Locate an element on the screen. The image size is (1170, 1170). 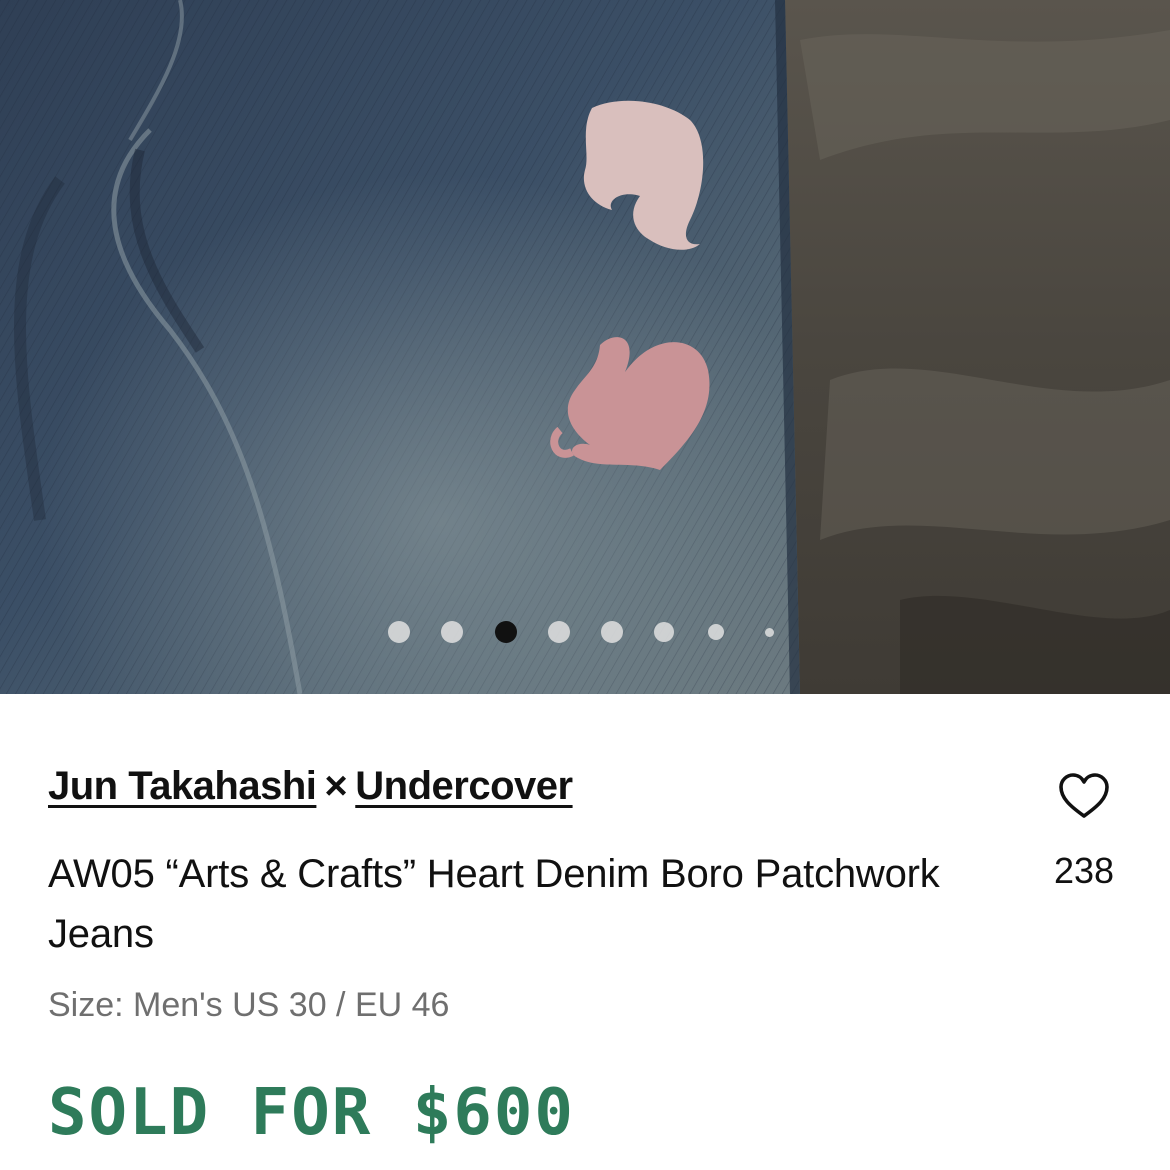
sold-price: SOLD FOR $600 is located at coordinates (311, 1113).